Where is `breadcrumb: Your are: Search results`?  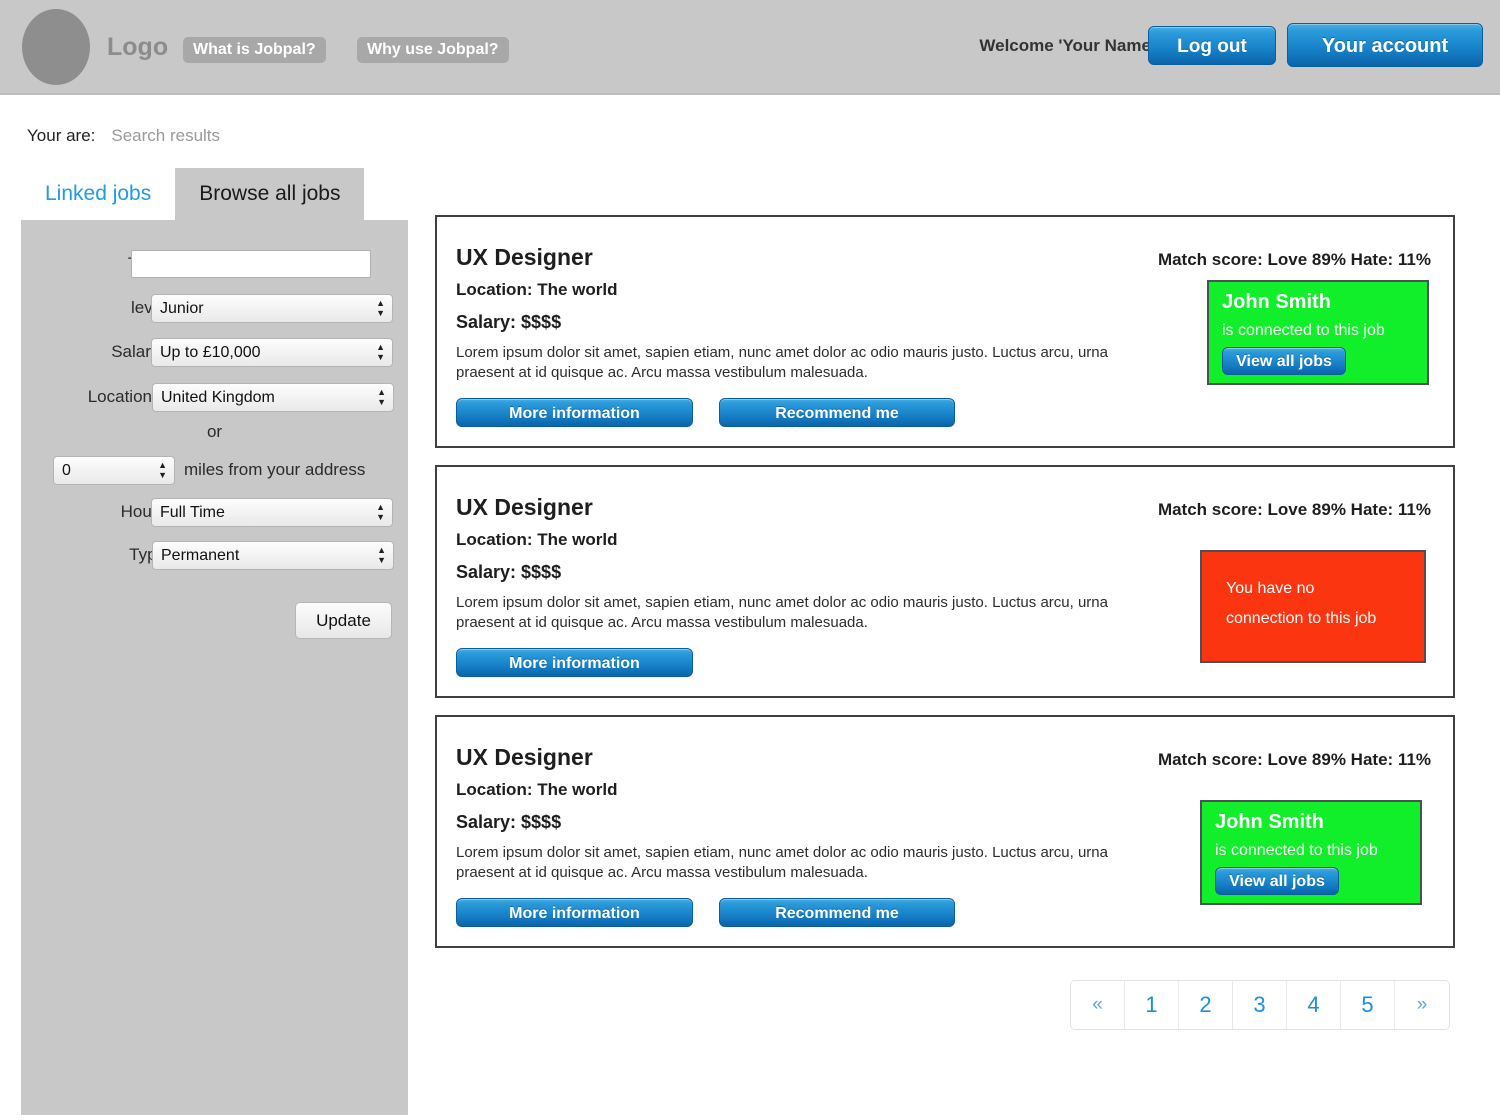
breadcrumb: Your are: Search results is located at coordinates (123, 136).